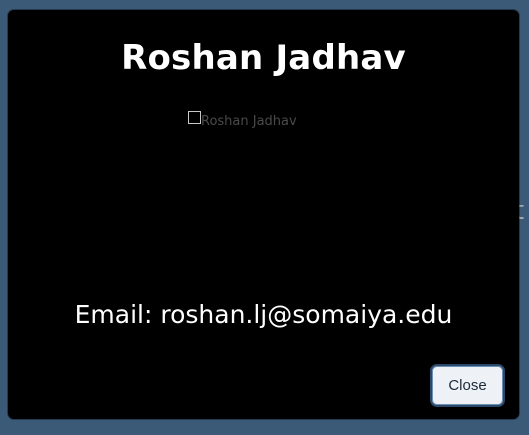  Describe the element at coordinates (467, 385) in the screenshot. I see `close-button: Close` at that location.